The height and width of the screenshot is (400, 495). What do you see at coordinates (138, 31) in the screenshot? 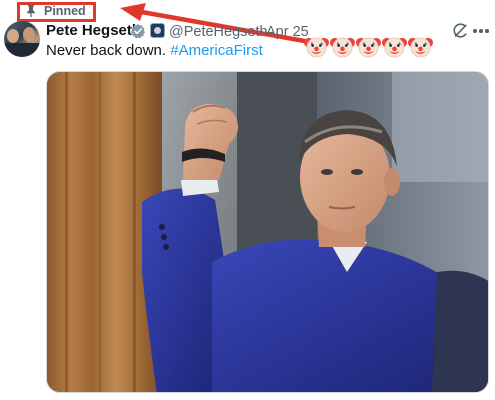
I see `verified-badge-icon` at bounding box center [138, 31].